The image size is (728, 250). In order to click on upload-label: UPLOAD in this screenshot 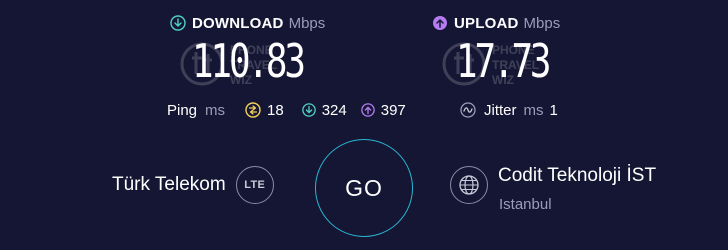, I will do `click(486, 23)`.